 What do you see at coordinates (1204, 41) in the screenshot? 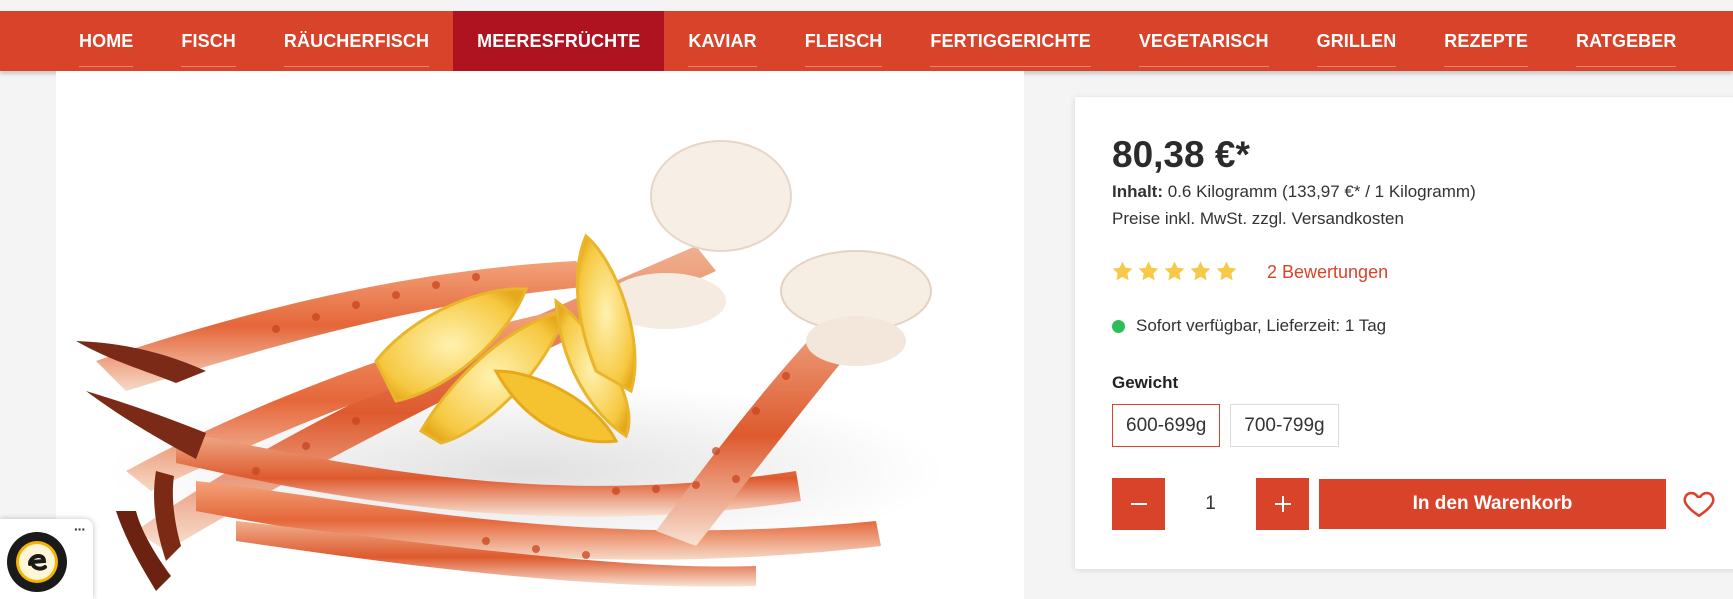
I see `nav-item-vegetarisch: VEGETARISCH` at bounding box center [1204, 41].